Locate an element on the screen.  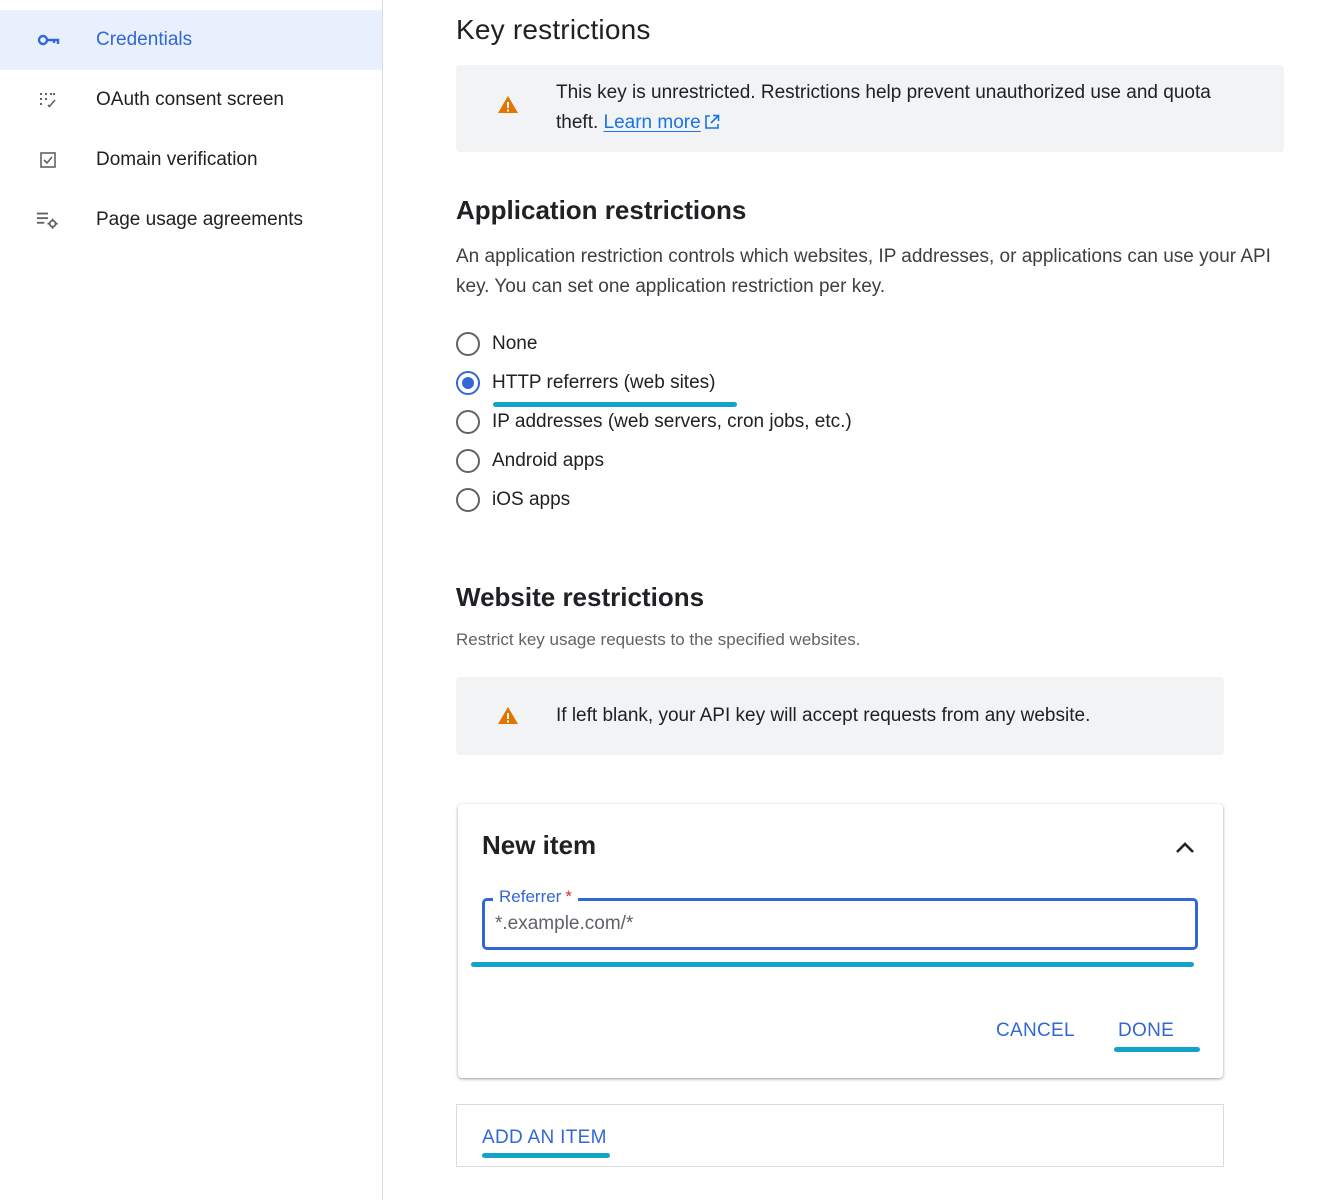
checkbox-icon is located at coordinates (48, 160).